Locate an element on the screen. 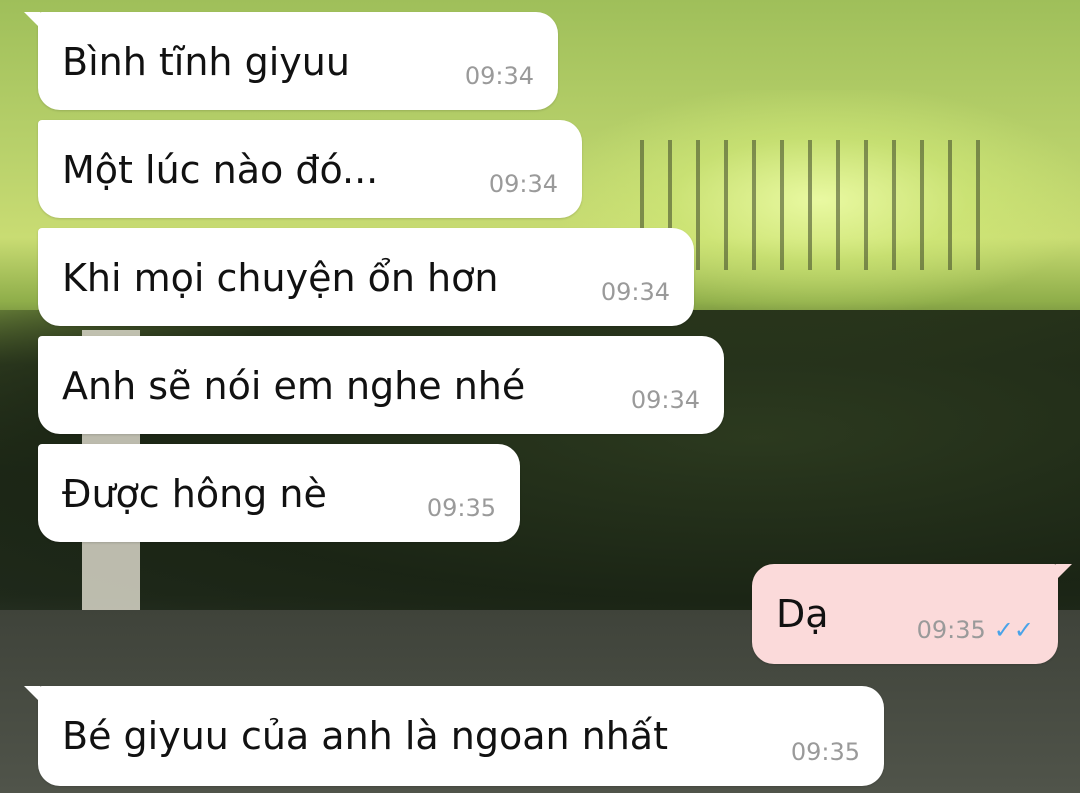 The width and height of the screenshot is (1080, 793). double-check-icon: ✓✓ is located at coordinates (1013, 630).